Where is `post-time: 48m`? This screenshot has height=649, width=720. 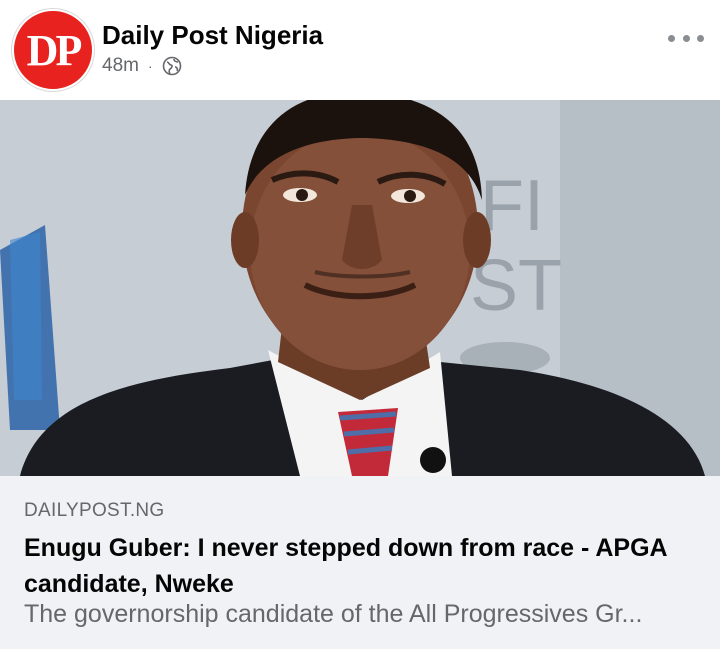 post-time: 48m is located at coordinates (120, 66).